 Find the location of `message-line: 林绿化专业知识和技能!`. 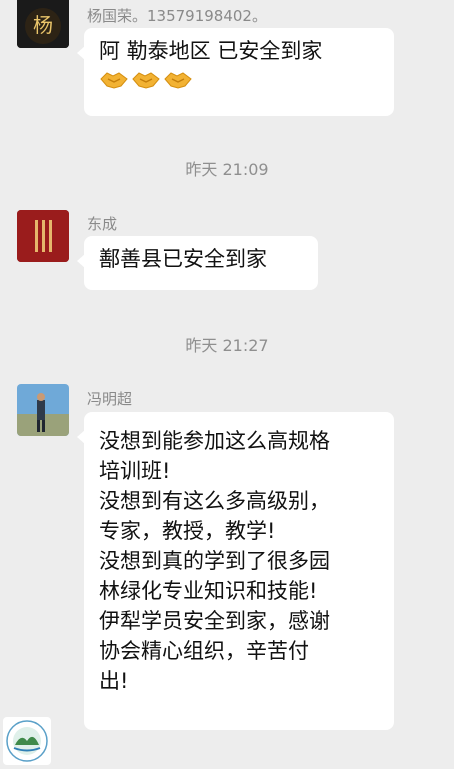

message-line: 林绿化专业知识和技能! is located at coordinates (208, 591).